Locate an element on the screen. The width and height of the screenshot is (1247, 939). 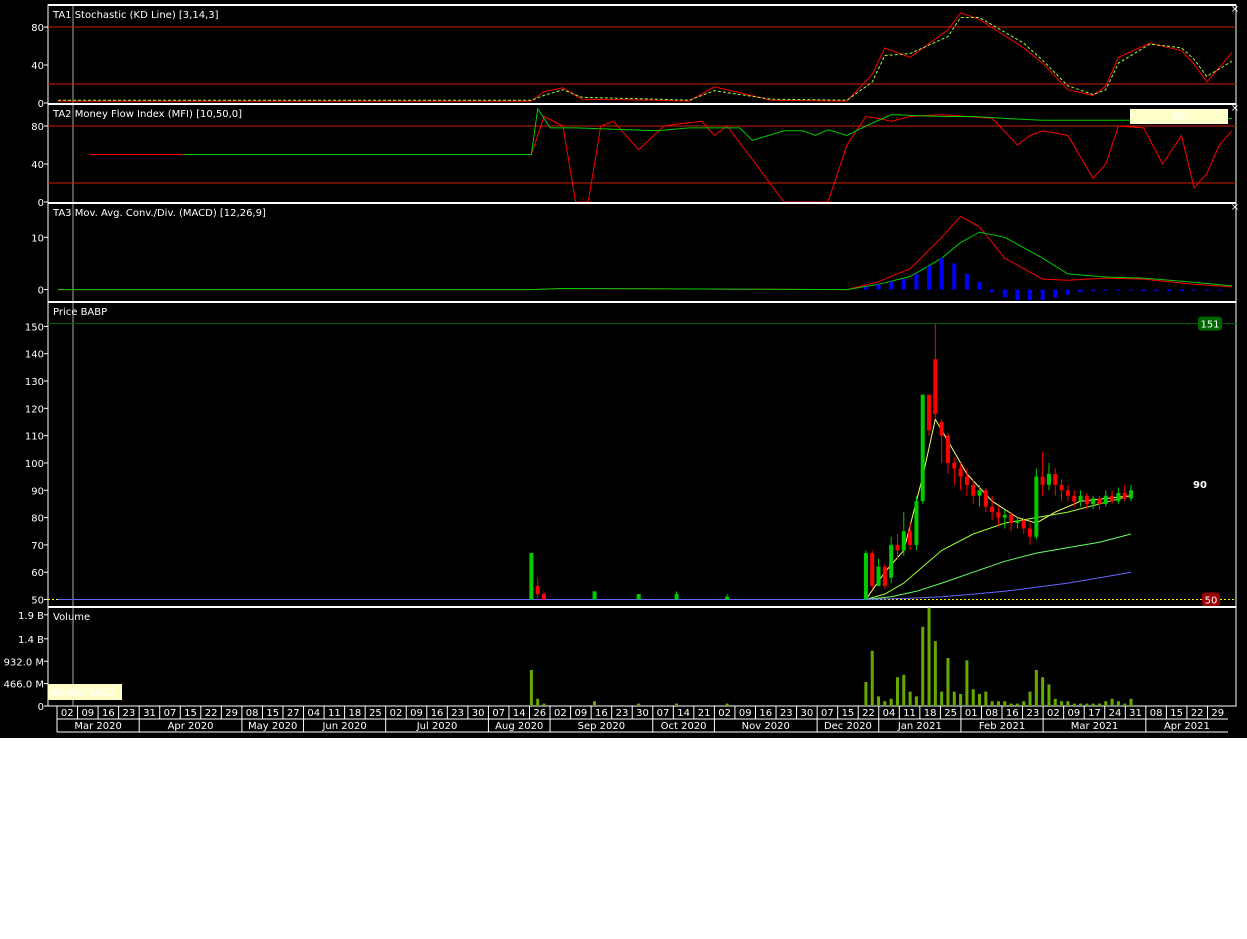
x-month-label: Nov 2020 is located at coordinates (766, 726).